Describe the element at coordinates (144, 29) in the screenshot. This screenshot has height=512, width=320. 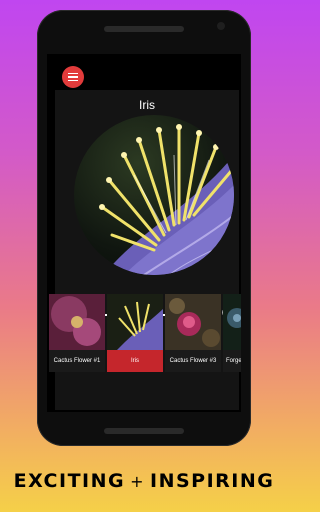
I see `speaker-top` at that location.